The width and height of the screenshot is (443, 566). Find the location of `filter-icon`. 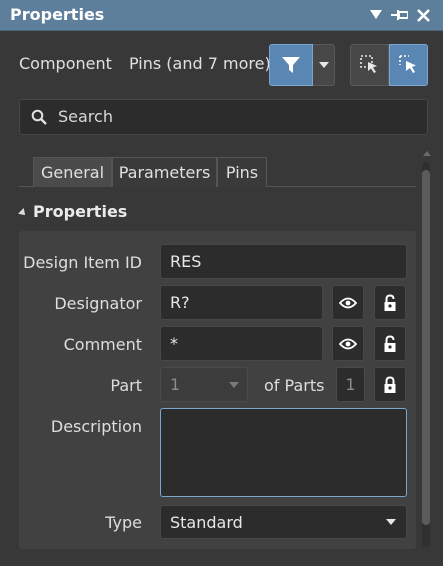

filter-icon is located at coordinates (291, 65).